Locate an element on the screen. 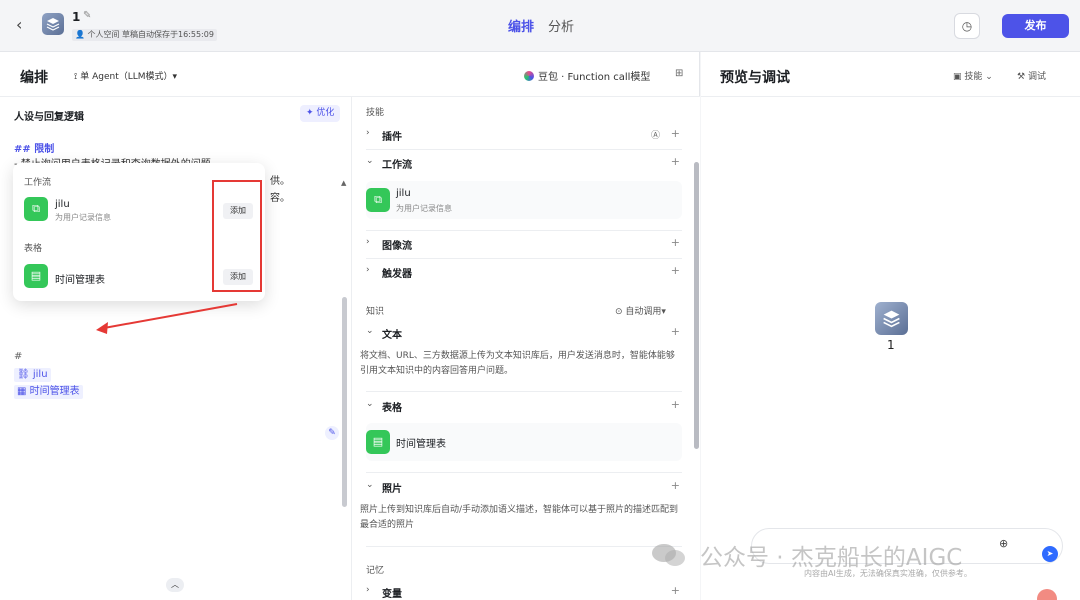 This screenshot has width=1080, height=600. wechat-icon is located at coordinates (668, 555).